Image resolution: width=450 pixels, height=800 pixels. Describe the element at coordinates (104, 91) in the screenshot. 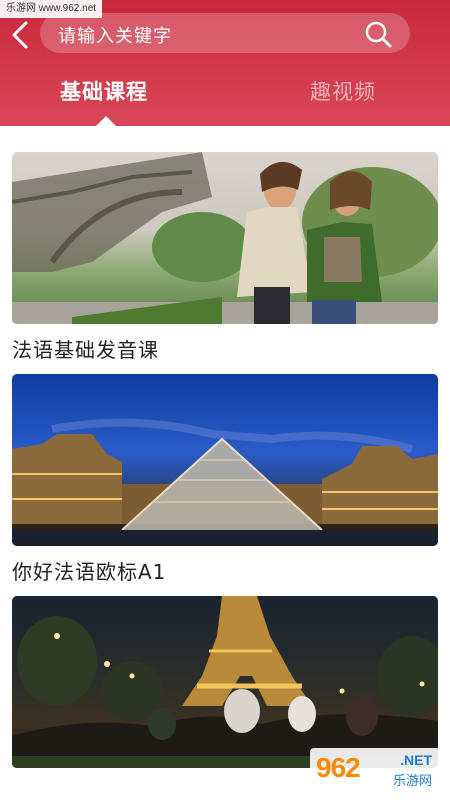

I see `tab-basic-courses: 基础课程` at that location.